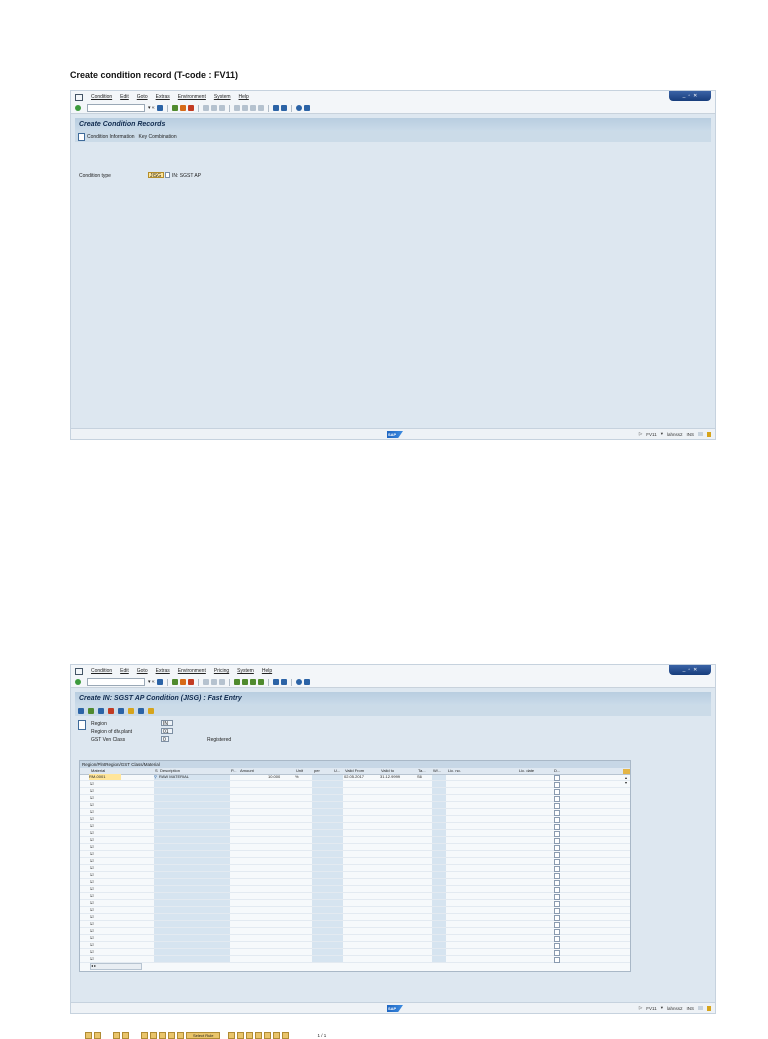  Describe the element at coordinates (268, 1035) in the screenshot. I see `sort-ascending-icon` at that location.